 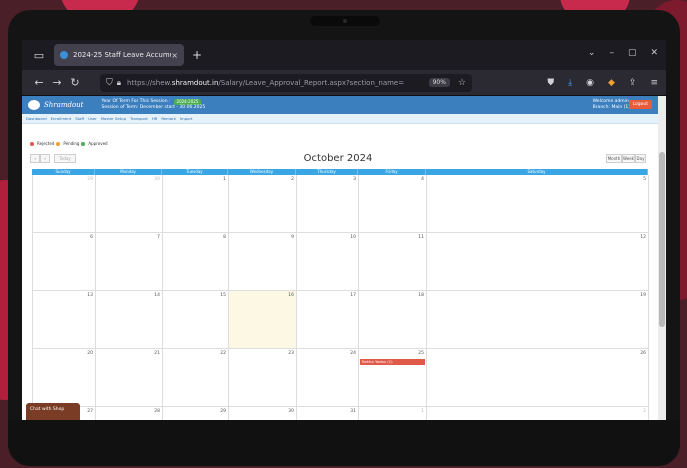 What do you see at coordinates (570, 83) in the screenshot?
I see `download-icon: ⤓` at bounding box center [570, 83].